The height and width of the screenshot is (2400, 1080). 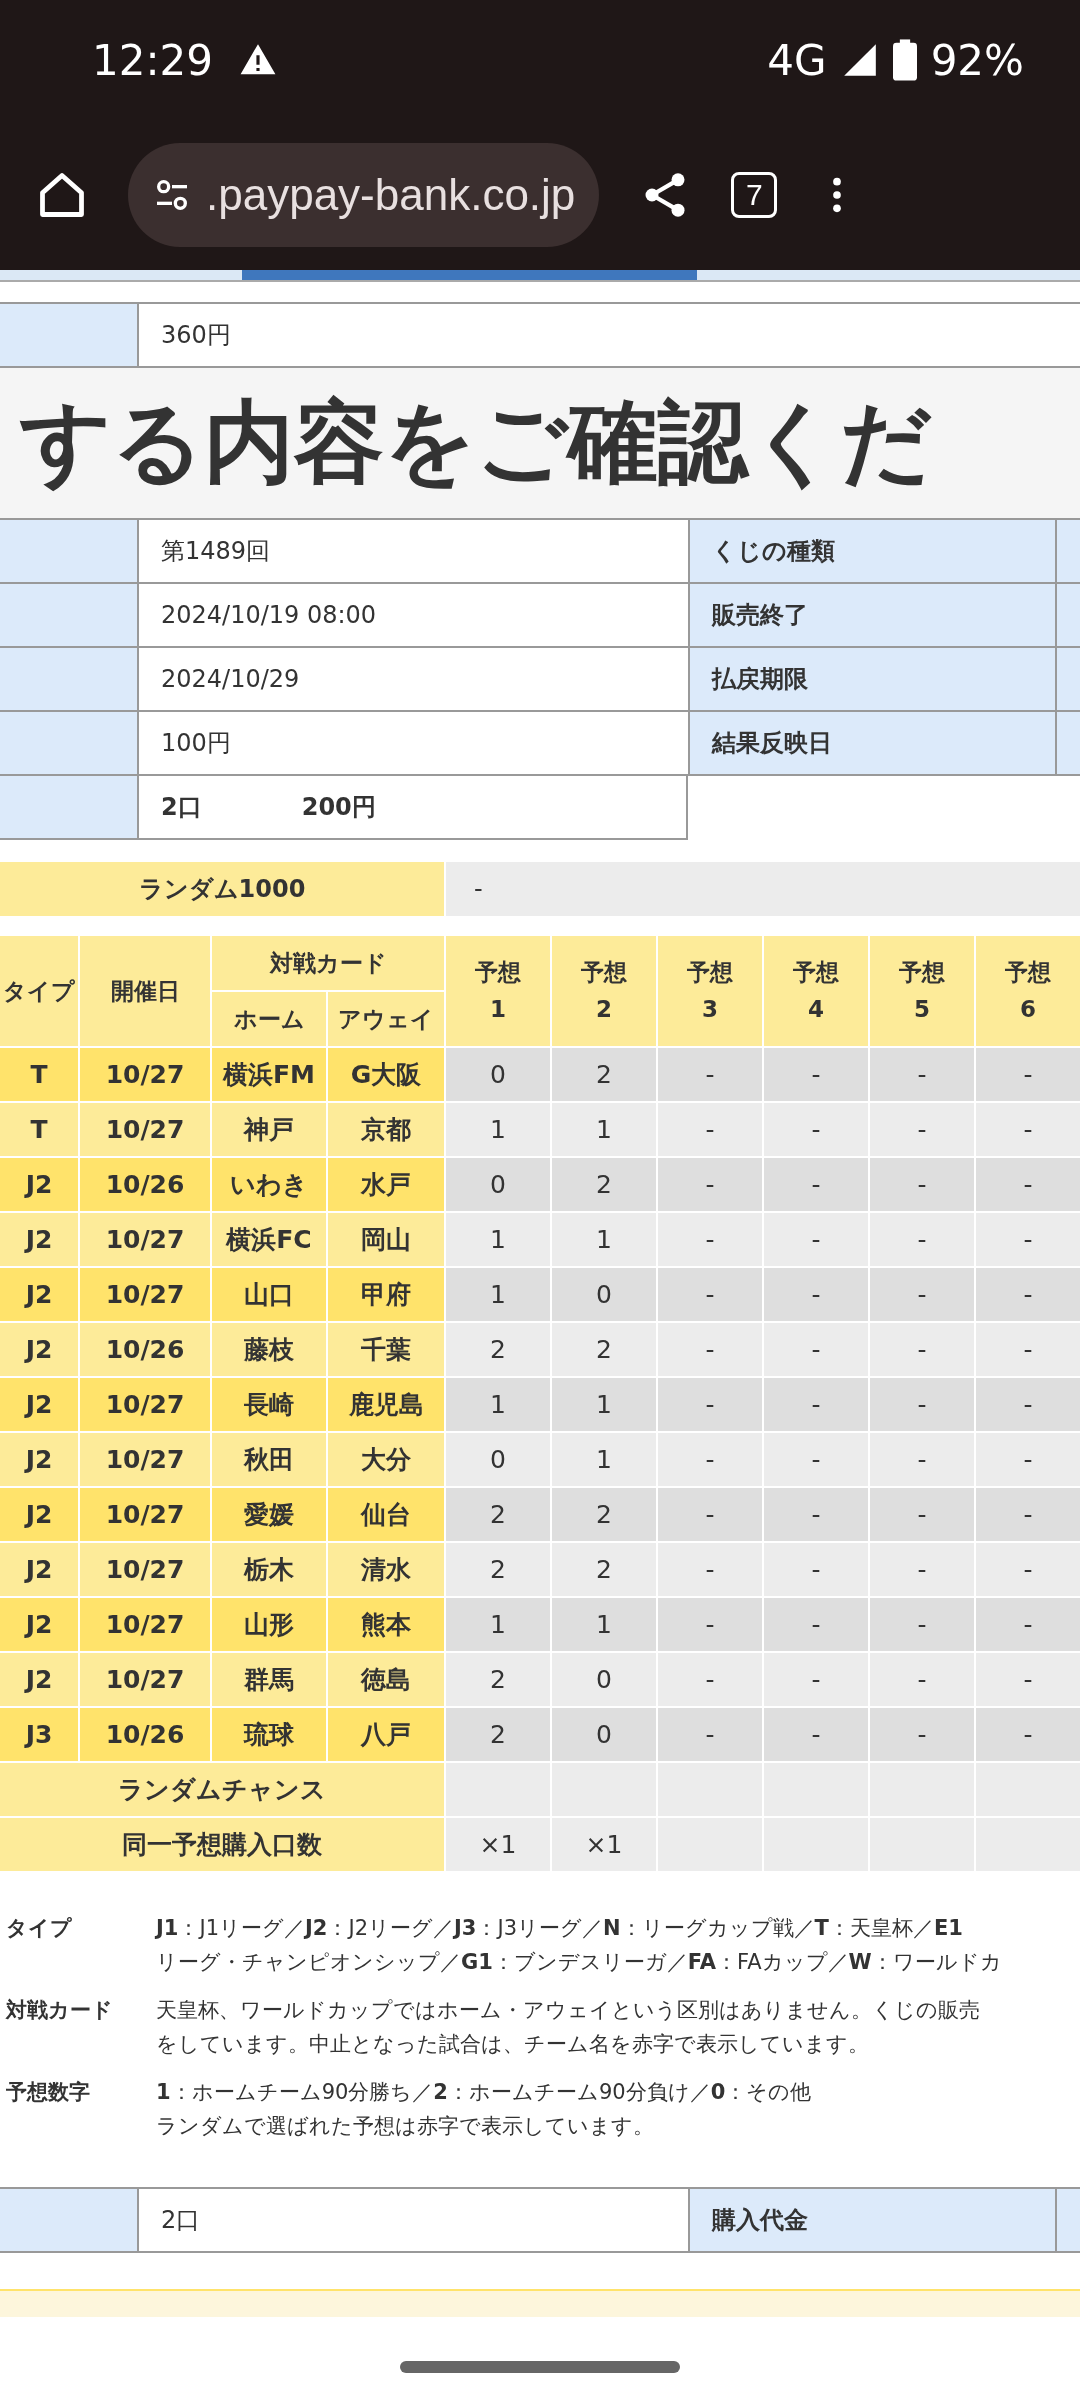 What do you see at coordinates (269, 1679) in the screenshot?
I see `table-cell: 群馬` at bounding box center [269, 1679].